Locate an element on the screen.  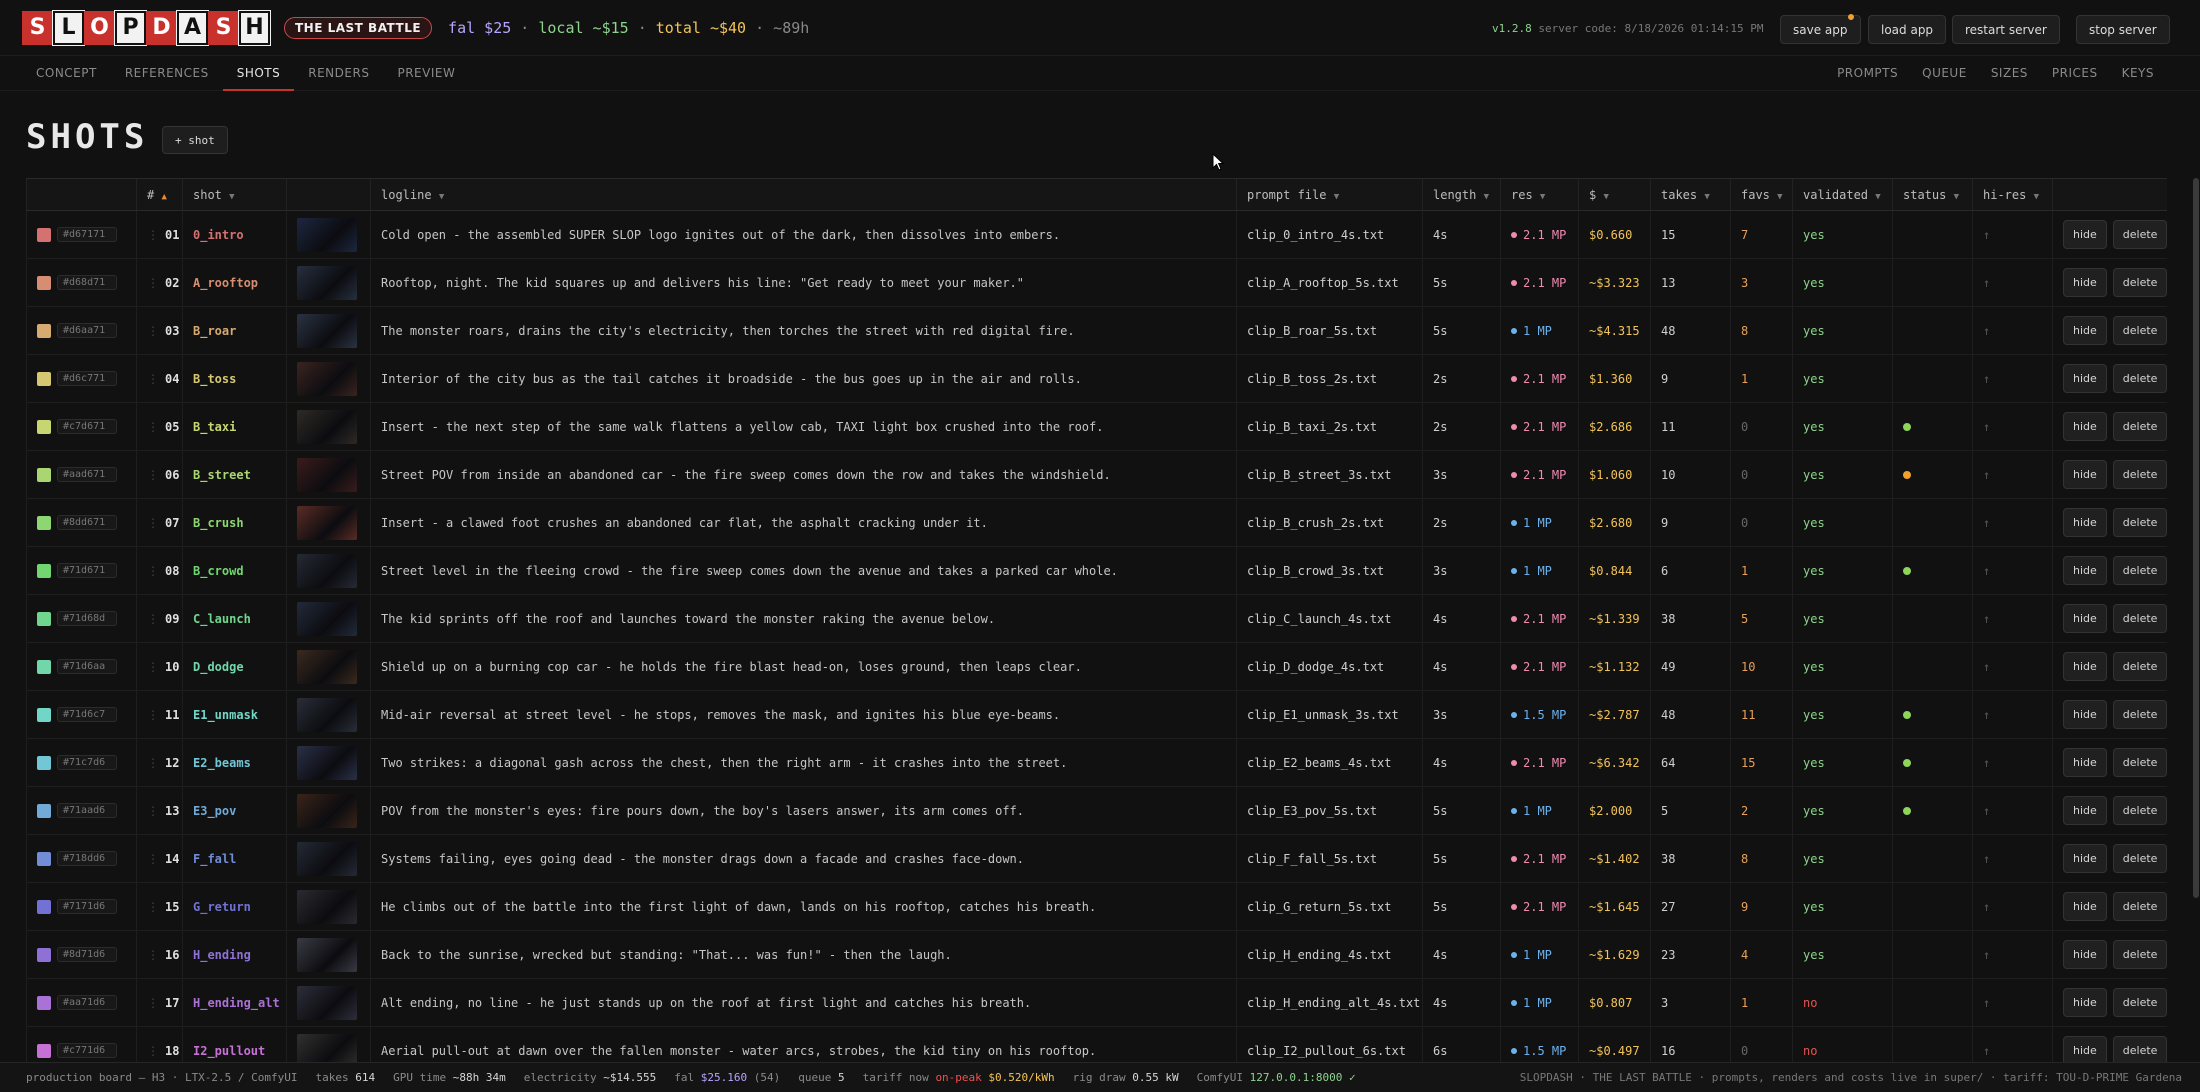
prompt-file: clip_B_crush_2s.txt is located at coordinates (1315, 523).